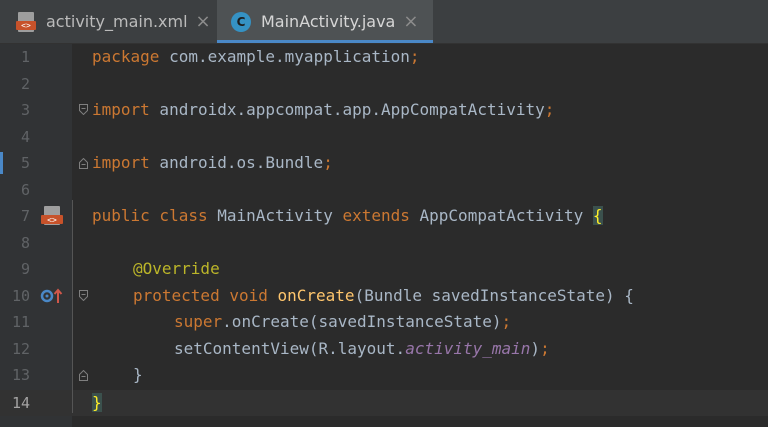 Image resolution: width=768 pixels, height=427 pixels. Describe the element at coordinates (256, 57) in the screenshot. I see `code-line-1: package com.example.myapplication;` at that location.